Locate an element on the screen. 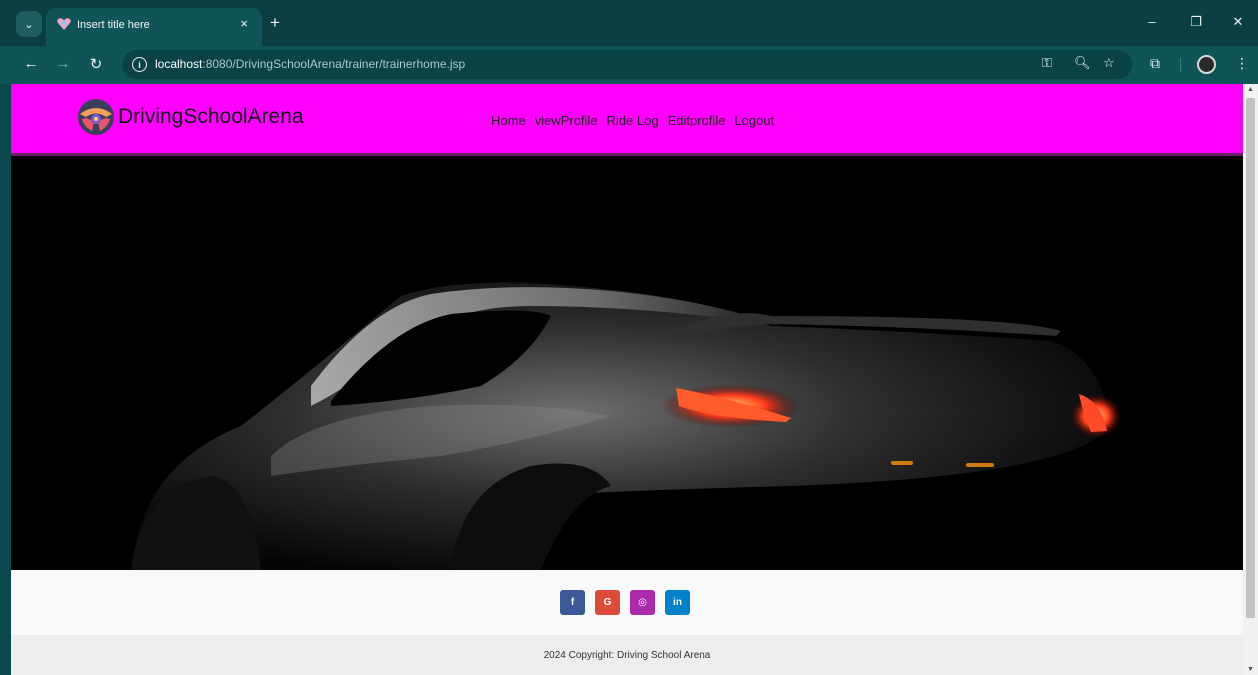  scroll-down-icon: ▼ is located at coordinates (1250, 669).